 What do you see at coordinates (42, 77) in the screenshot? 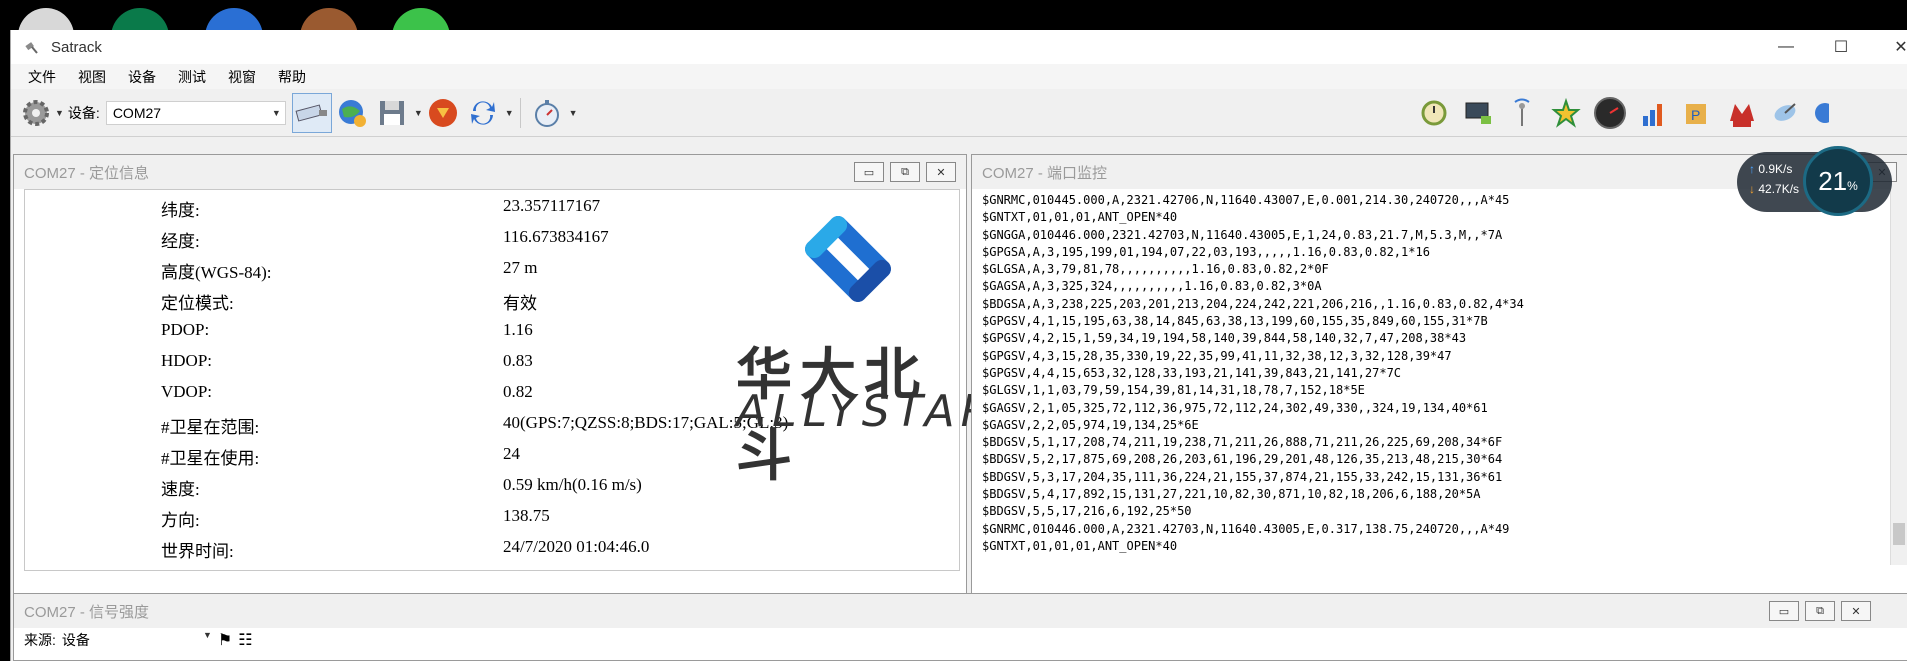
I see `menu-file: 文件` at bounding box center [42, 77].